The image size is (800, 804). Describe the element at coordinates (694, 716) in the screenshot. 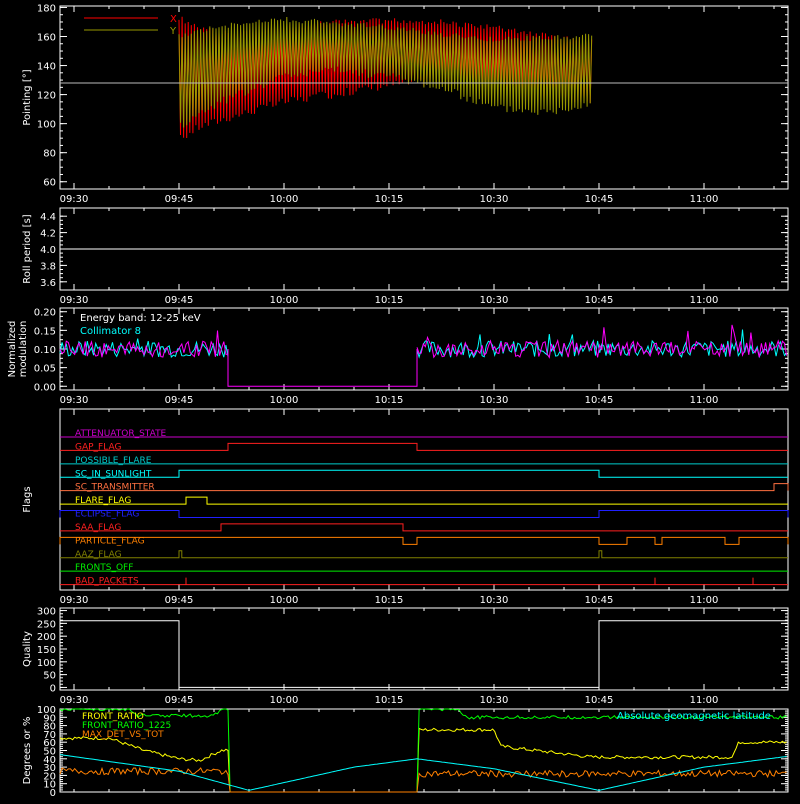

I see `legend-geomagnetic-latitude: Absolute geomagnetic latitude` at that location.